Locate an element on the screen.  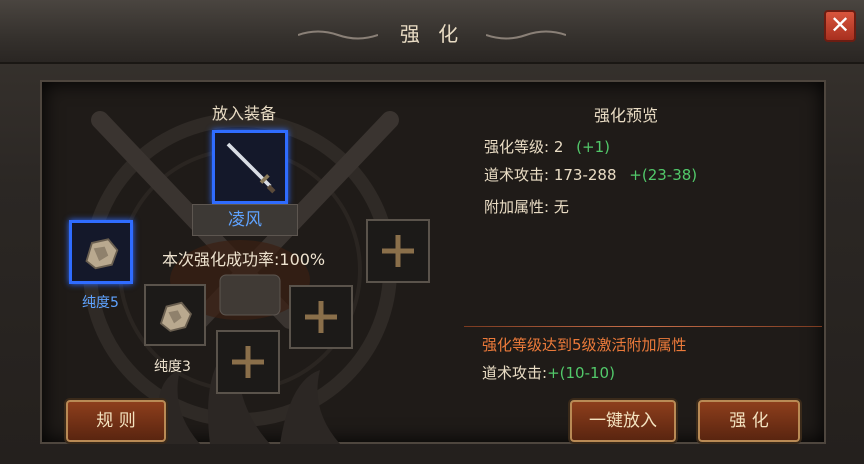
bonus-value: +(10-10) is located at coordinates (581, 373).